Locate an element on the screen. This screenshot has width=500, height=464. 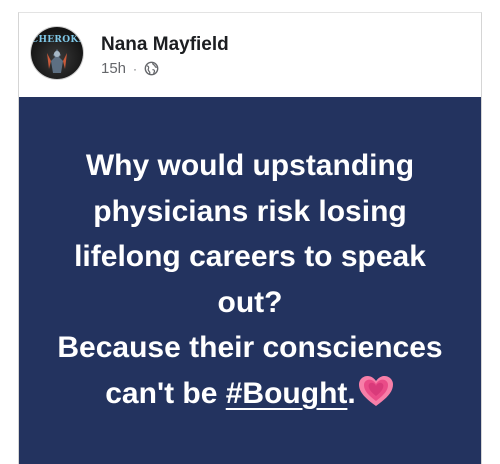
post-text-line: lifelong careers to speak is located at coordinates (250, 256).